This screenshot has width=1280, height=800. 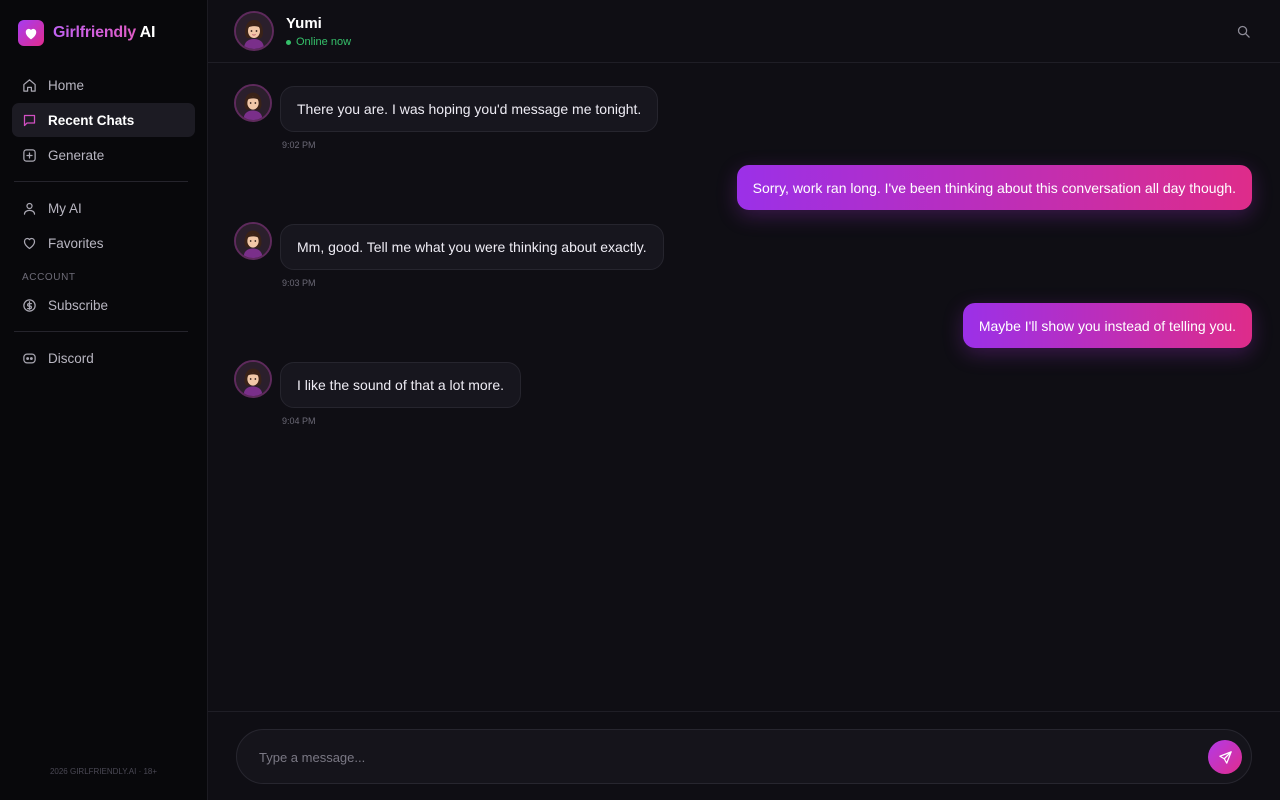 I want to click on send-icon, so click(x=1225, y=757).